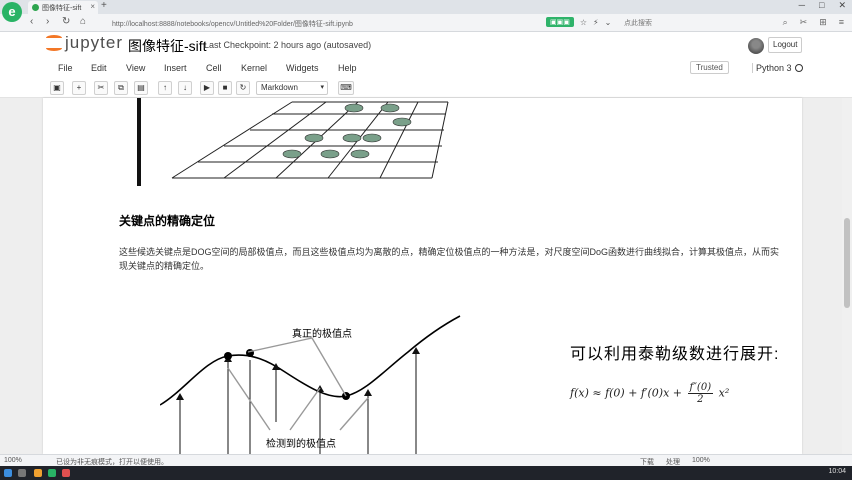 Image resolution: width=852 pixels, height=480 pixels. Describe the element at coordinates (802, 5) in the screenshot. I see `minimize-icon: ─` at that location.